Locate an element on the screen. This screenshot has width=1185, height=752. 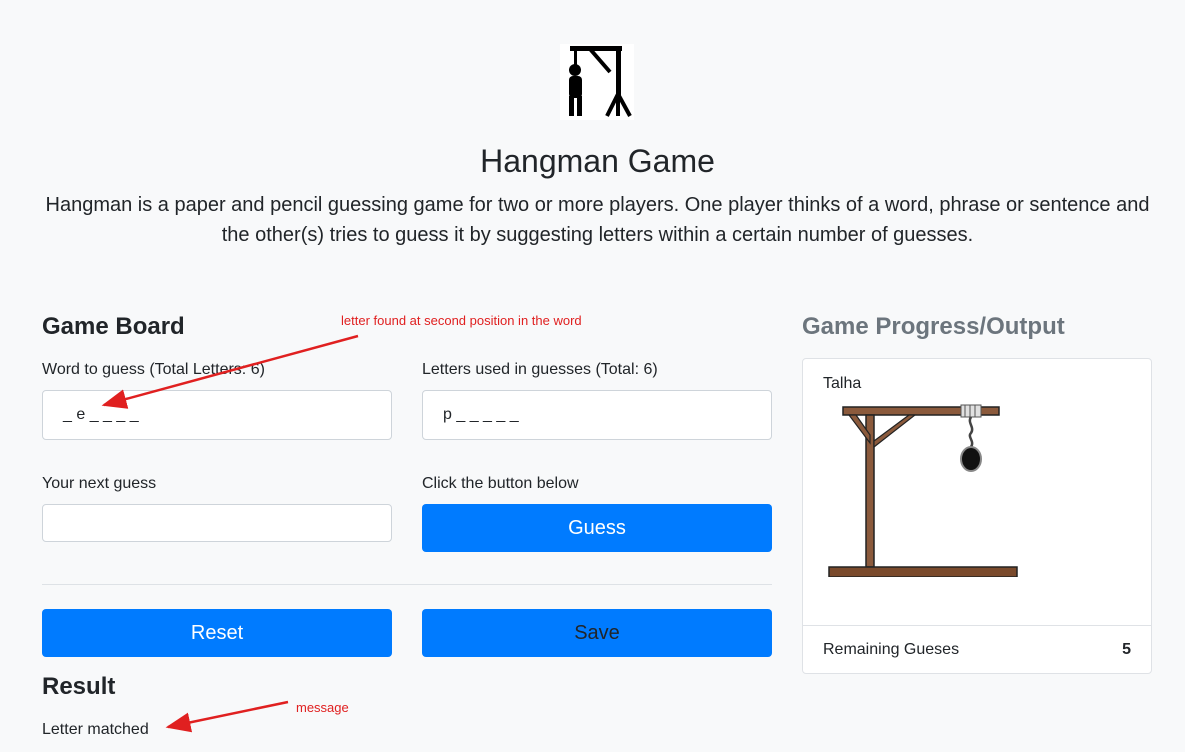
remaining-label: Remaining Gueses is located at coordinates (891, 649).